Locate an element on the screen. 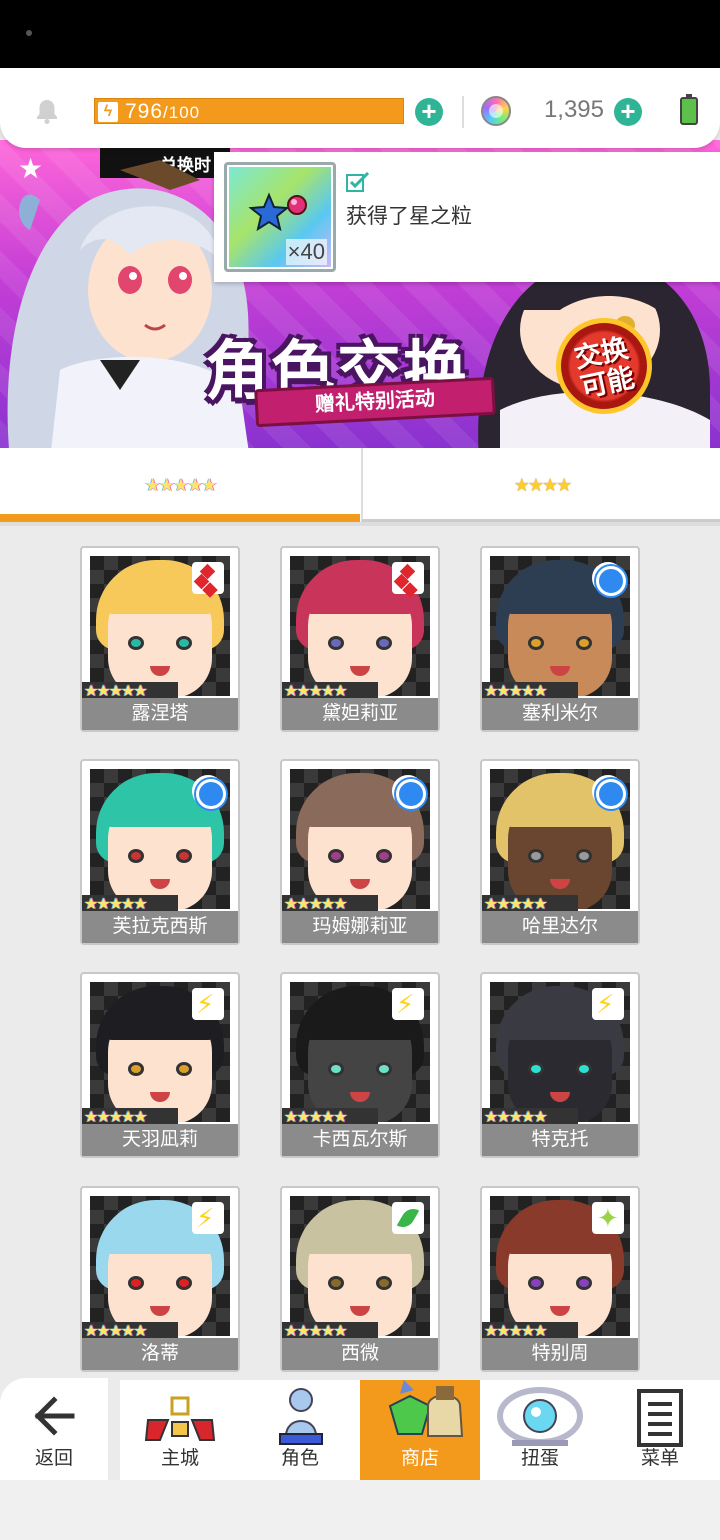 Image resolution: width=720 pixels, height=1540 pixels. character-name: 西微 is located at coordinates (360, 1354).